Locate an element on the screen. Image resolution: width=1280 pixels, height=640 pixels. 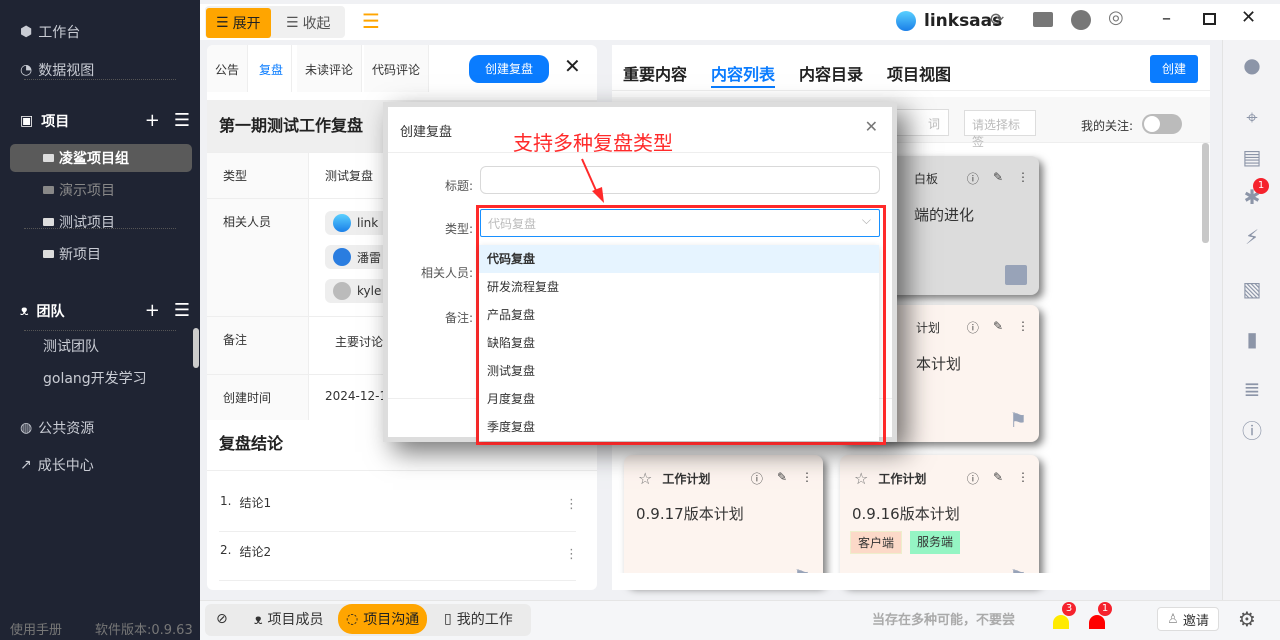
doc-icon: ▤ is located at coordinates (1252, 157).